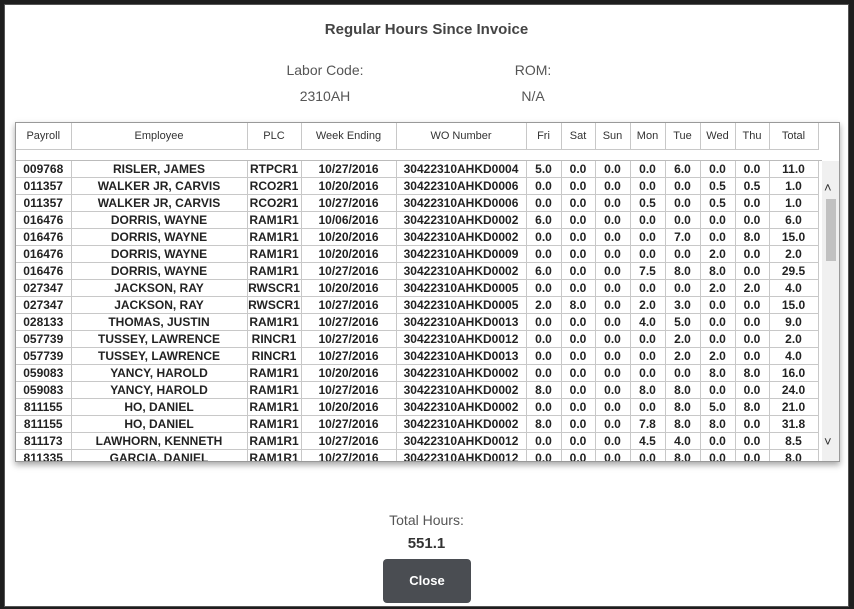  What do you see at coordinates (718, 136) in the screenshot?
I see `column-header: Wed` at bounding box center [718, 136].